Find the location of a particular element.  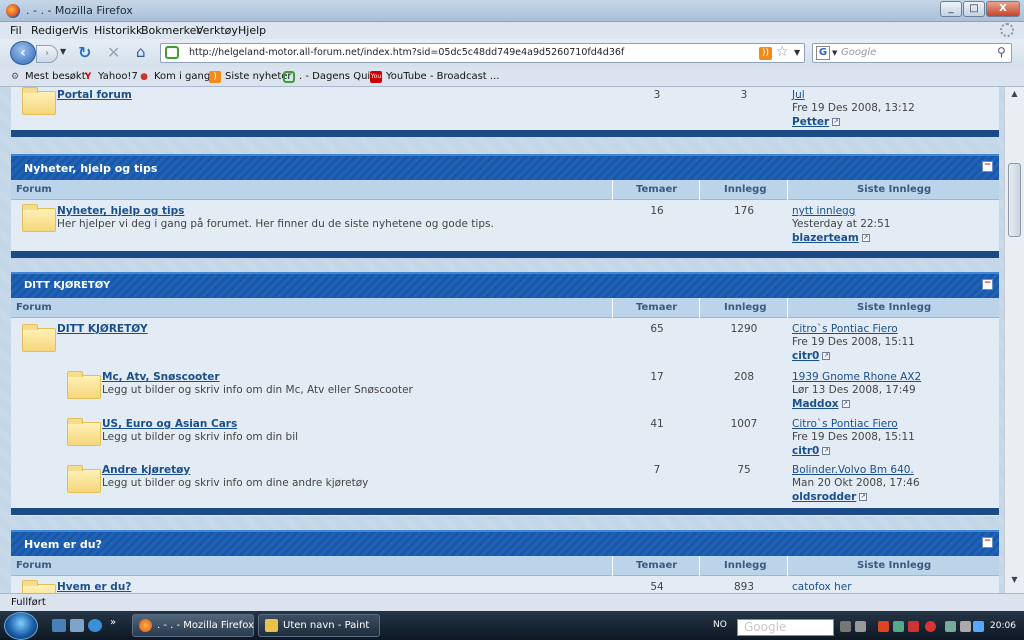

last-post-user: oldsrodder is located at coordinates (824, 497).